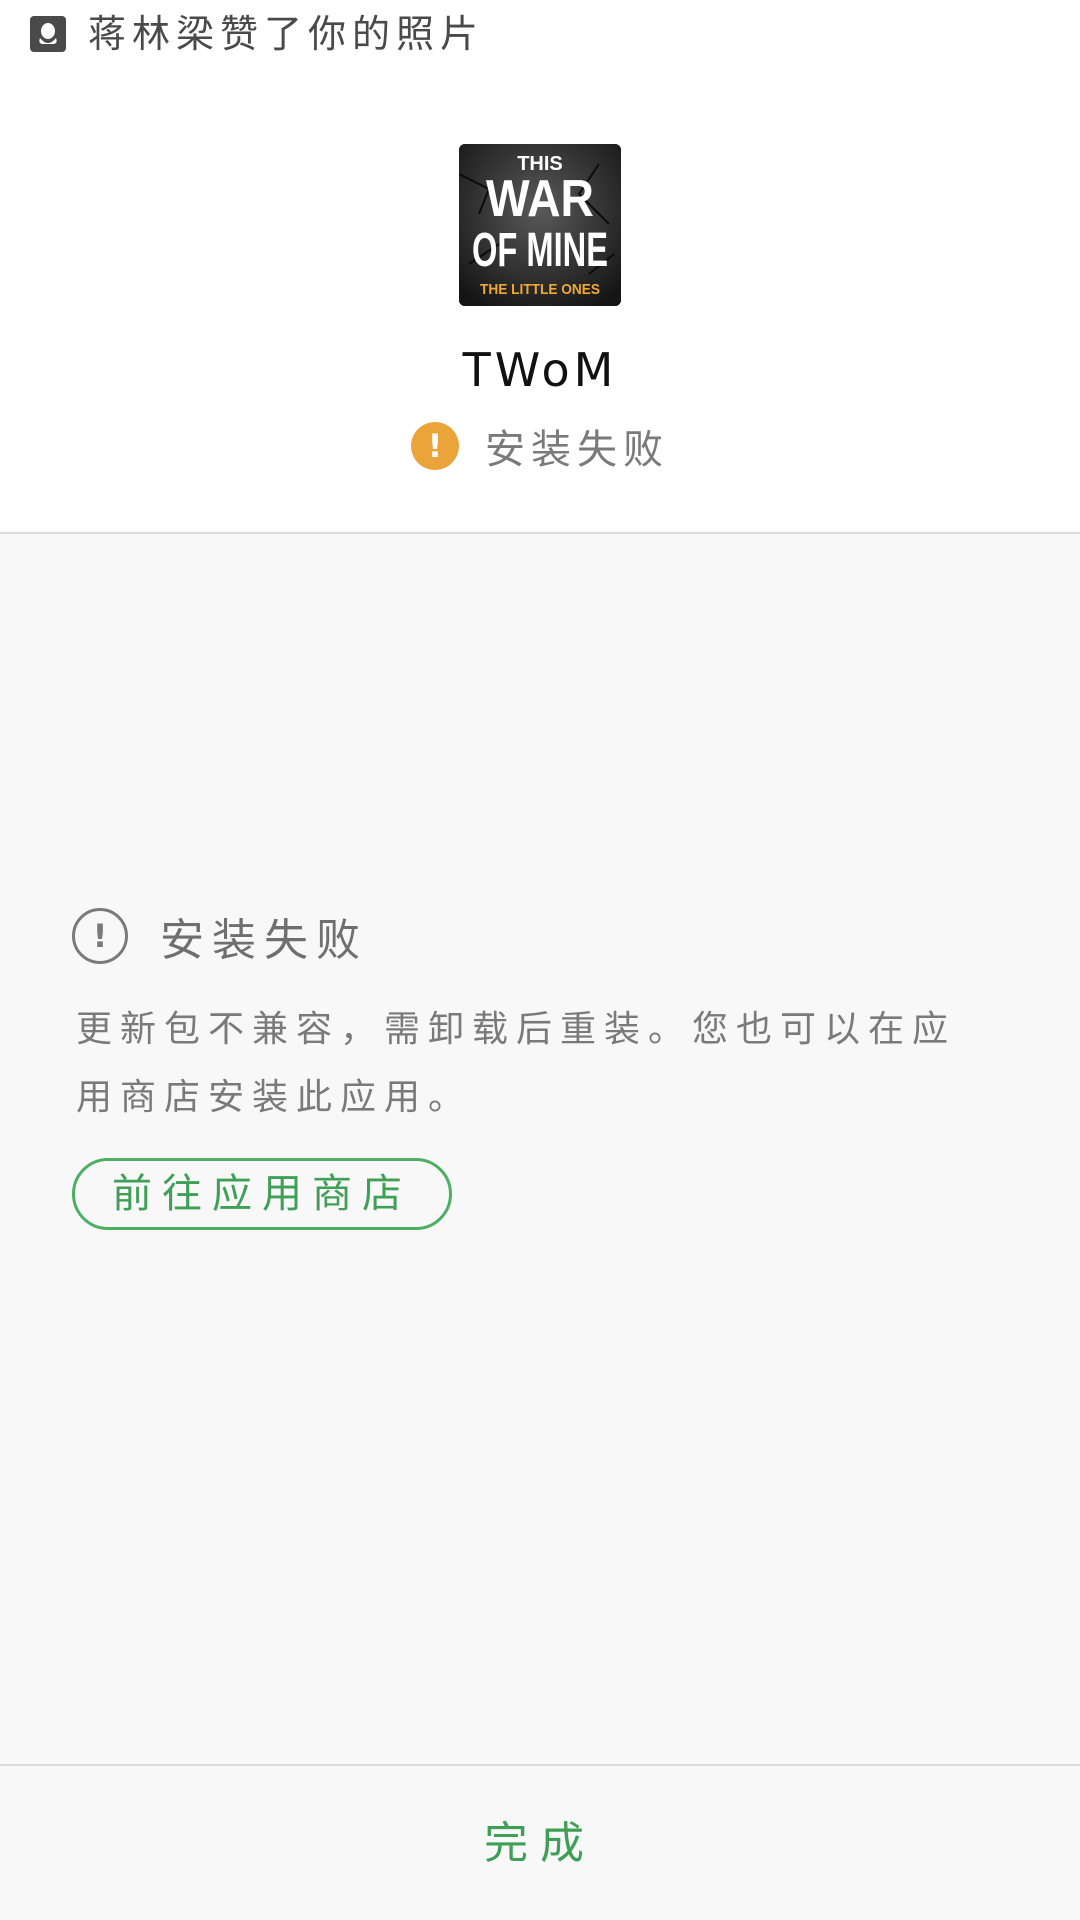 This screenshot has width=1080, height=1920. What do you see at coordinates (540, 289) in the screenshot?
I see `app-icon-subtitle: THE LITTLE ONES` at bounding box center [540, 289].